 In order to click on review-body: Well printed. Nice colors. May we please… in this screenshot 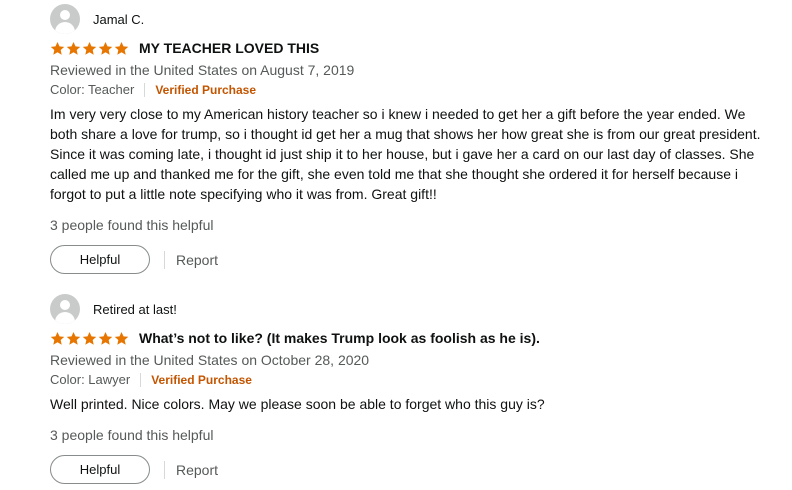, I will do `click(297, 404)`.